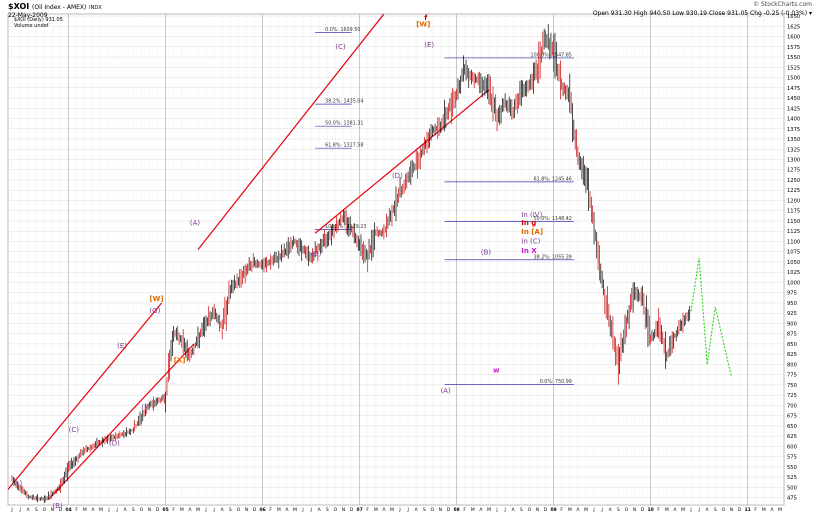  I want to click on watermark: © StockCharts.com, so click(782, 4).